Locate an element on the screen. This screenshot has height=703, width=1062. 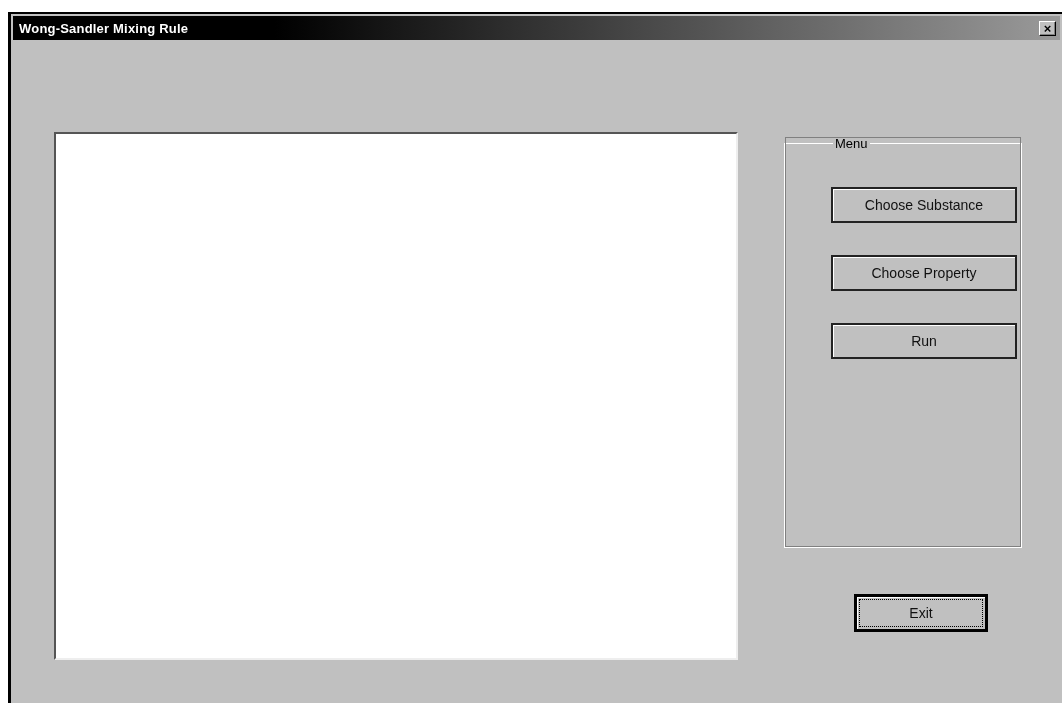
menu-button: Choose Property is located at coordinates (924, 273).